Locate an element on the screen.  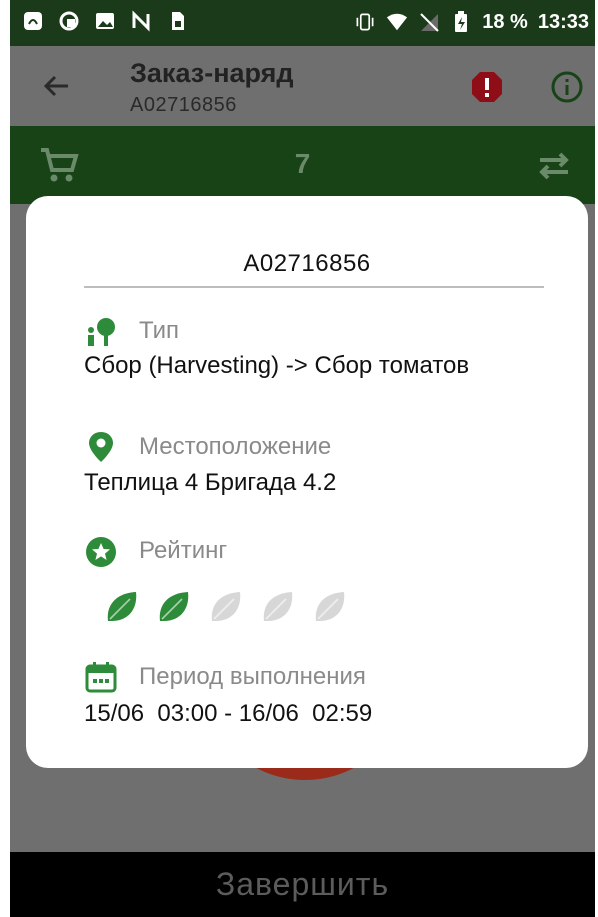
finish-button: Завершить is located at coordinates (302, 884).